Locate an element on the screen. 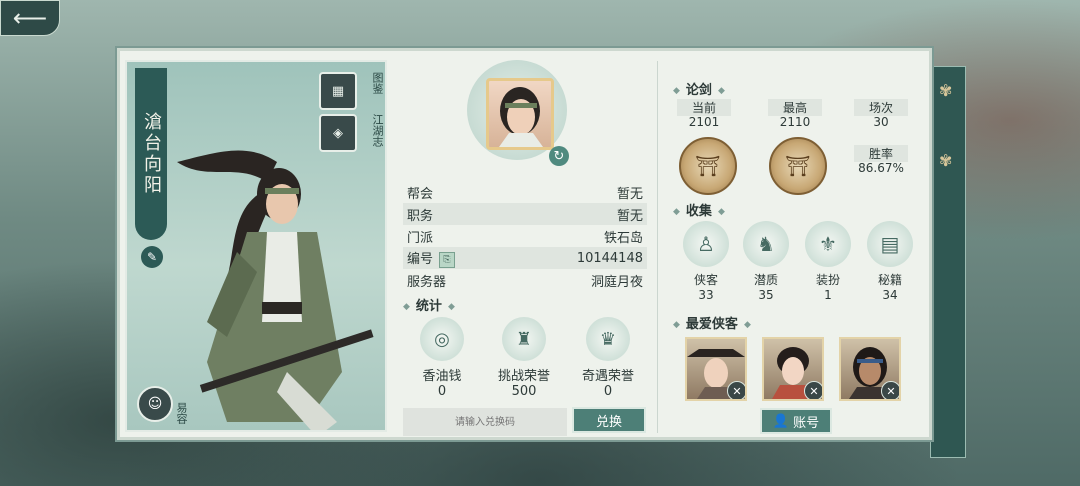  collect-outfits: ⚜ 装扮 1 is located at coordinates (828, 261).